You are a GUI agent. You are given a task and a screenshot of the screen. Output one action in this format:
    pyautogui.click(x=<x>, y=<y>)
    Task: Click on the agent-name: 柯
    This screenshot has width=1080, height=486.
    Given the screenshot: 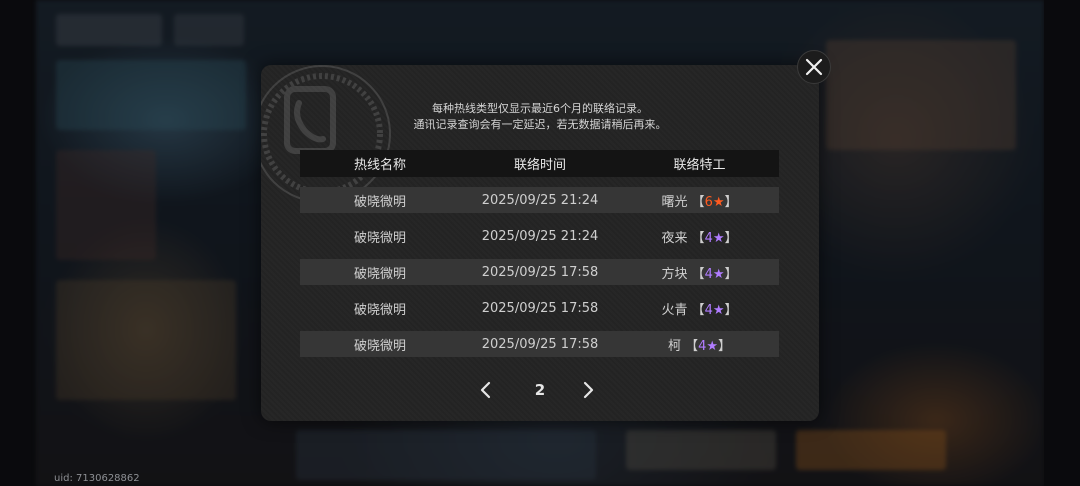 What is the action you would take?
    pyautogui.click(x=674, y=346)
    